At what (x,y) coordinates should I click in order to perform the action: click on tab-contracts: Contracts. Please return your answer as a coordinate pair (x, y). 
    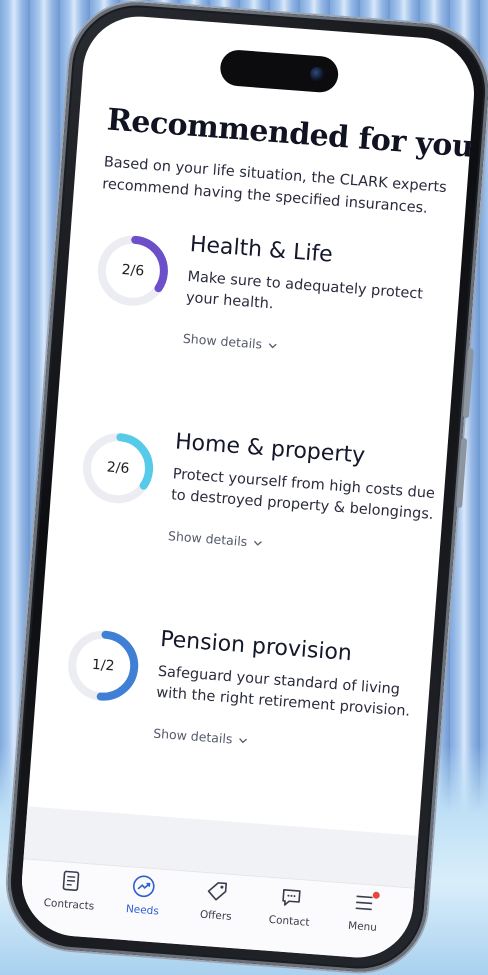
    Looking at the image, I should click on (69, 902).